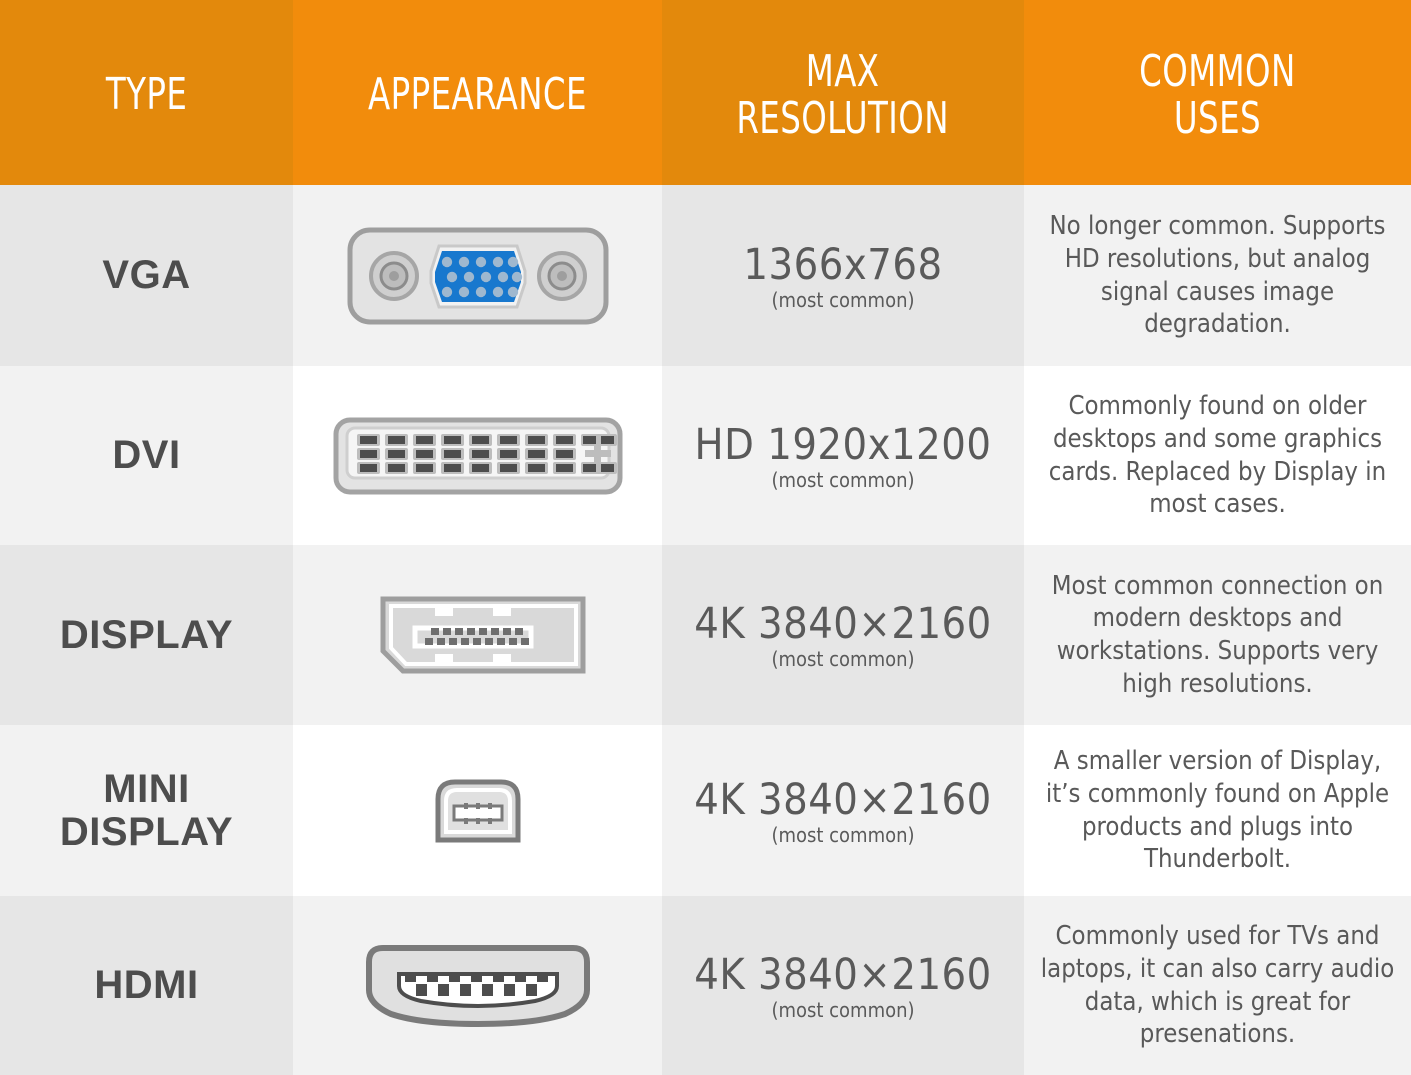 This screenshot has width=1411, height=1075. Describe the element at coordinates (1217, 118) in the screenshot. I see `column-header-common-uses-line2: USES` at that location.